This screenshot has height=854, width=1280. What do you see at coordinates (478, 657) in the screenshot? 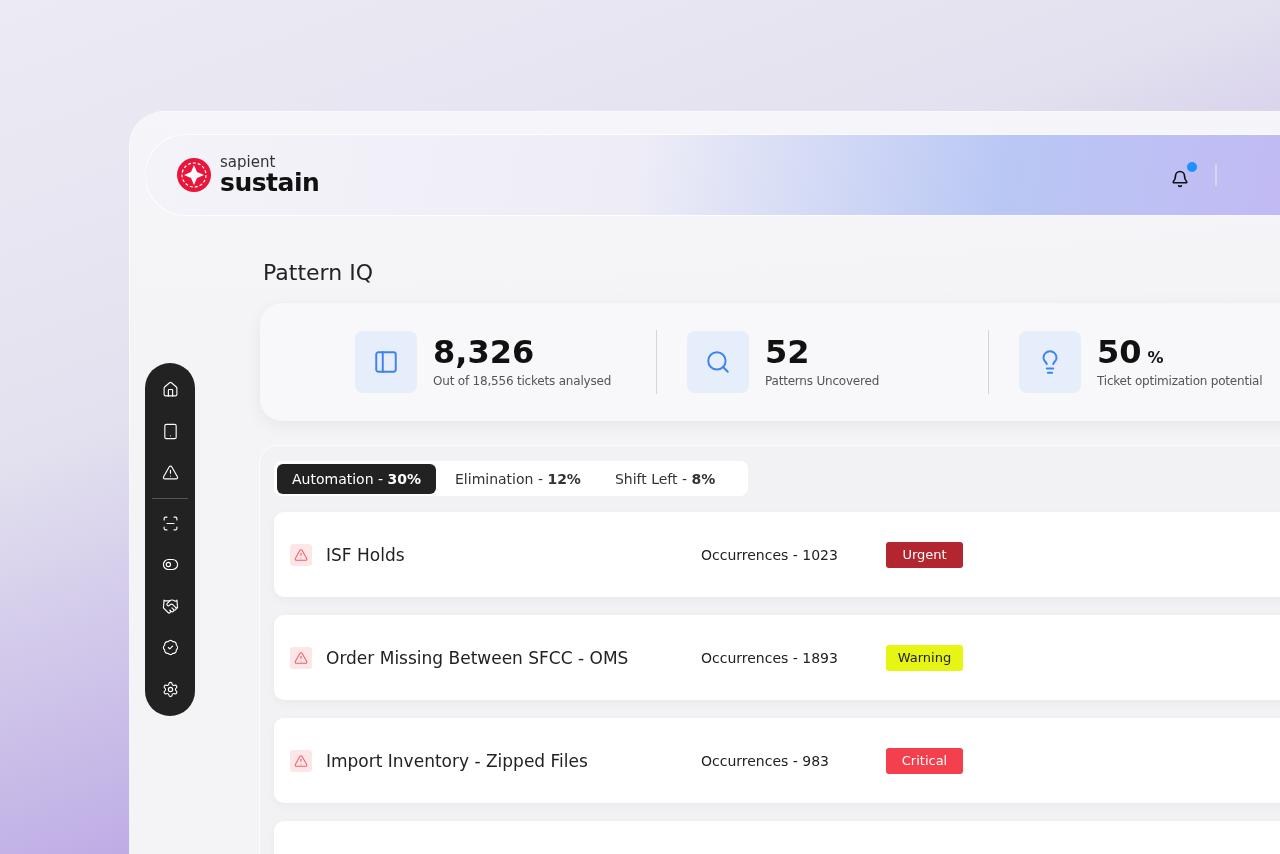
I see `pattern-title: Order Missing Between SFCC - OMS` at bounding box center [478, 657].